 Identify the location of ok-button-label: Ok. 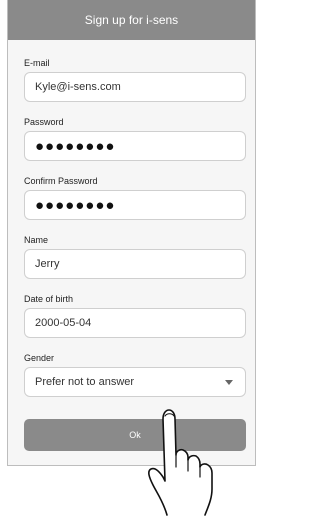
(135, 435).